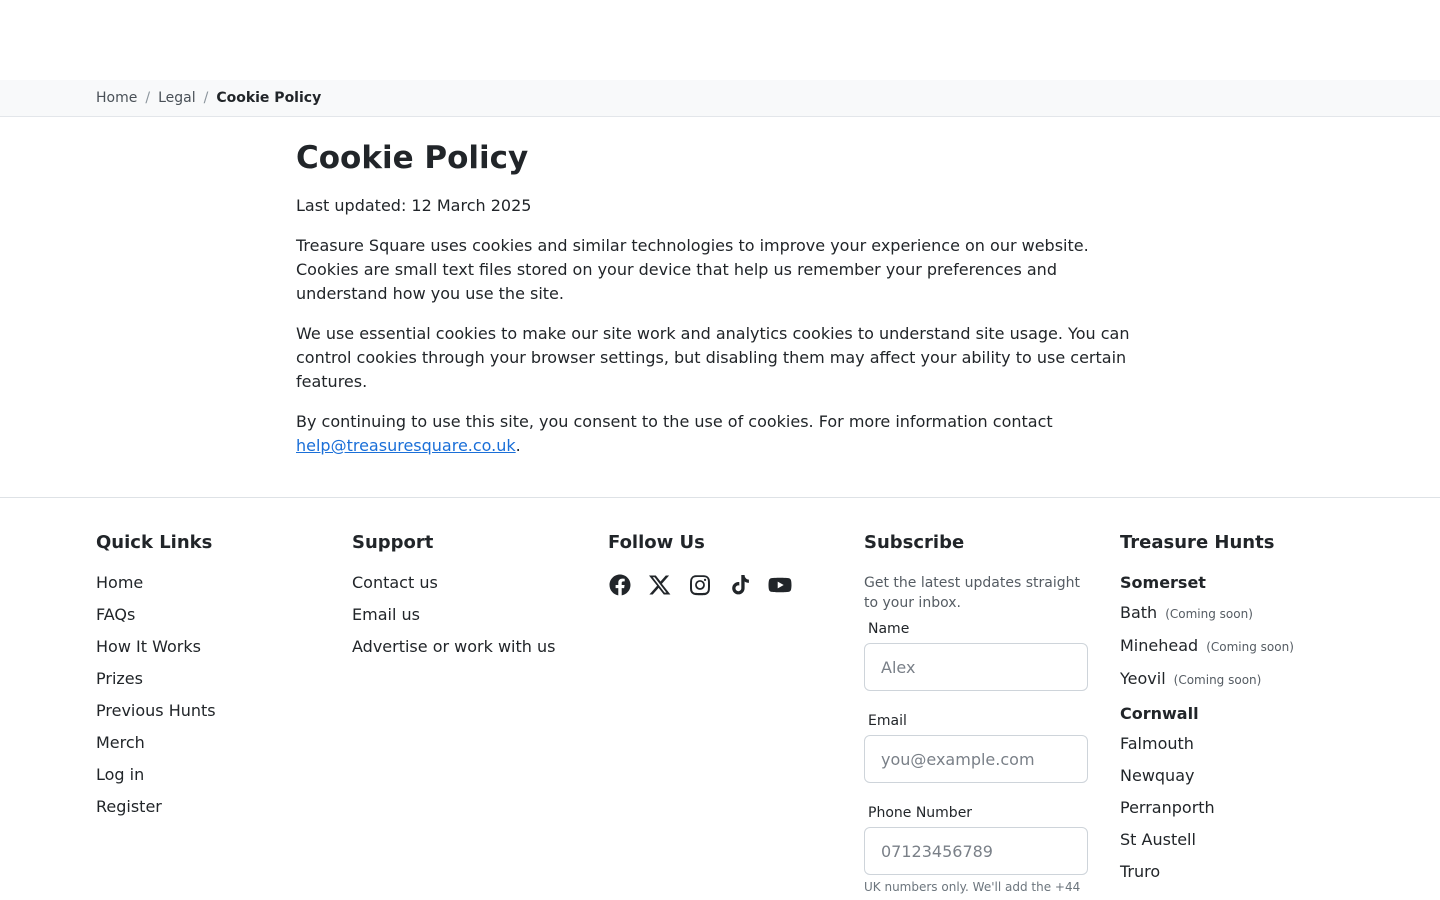 The image size is (1440, 900). Describe the element at coordinates (780, 585) in the screenshot. I see `youtube-icon` at that location.